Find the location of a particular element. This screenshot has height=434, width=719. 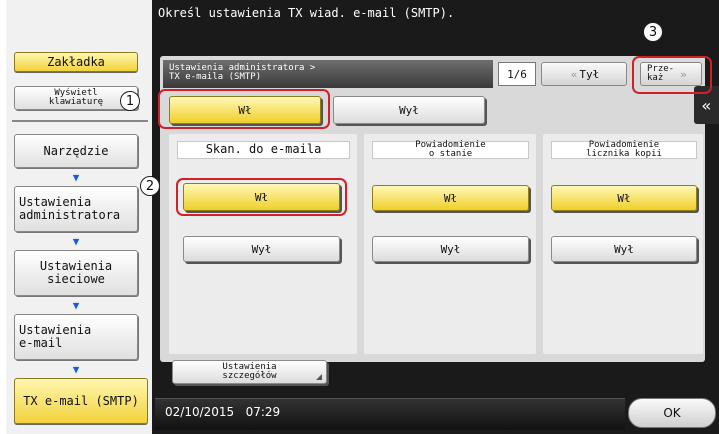

callout-number: 1 is located at coordinates (130, 101).